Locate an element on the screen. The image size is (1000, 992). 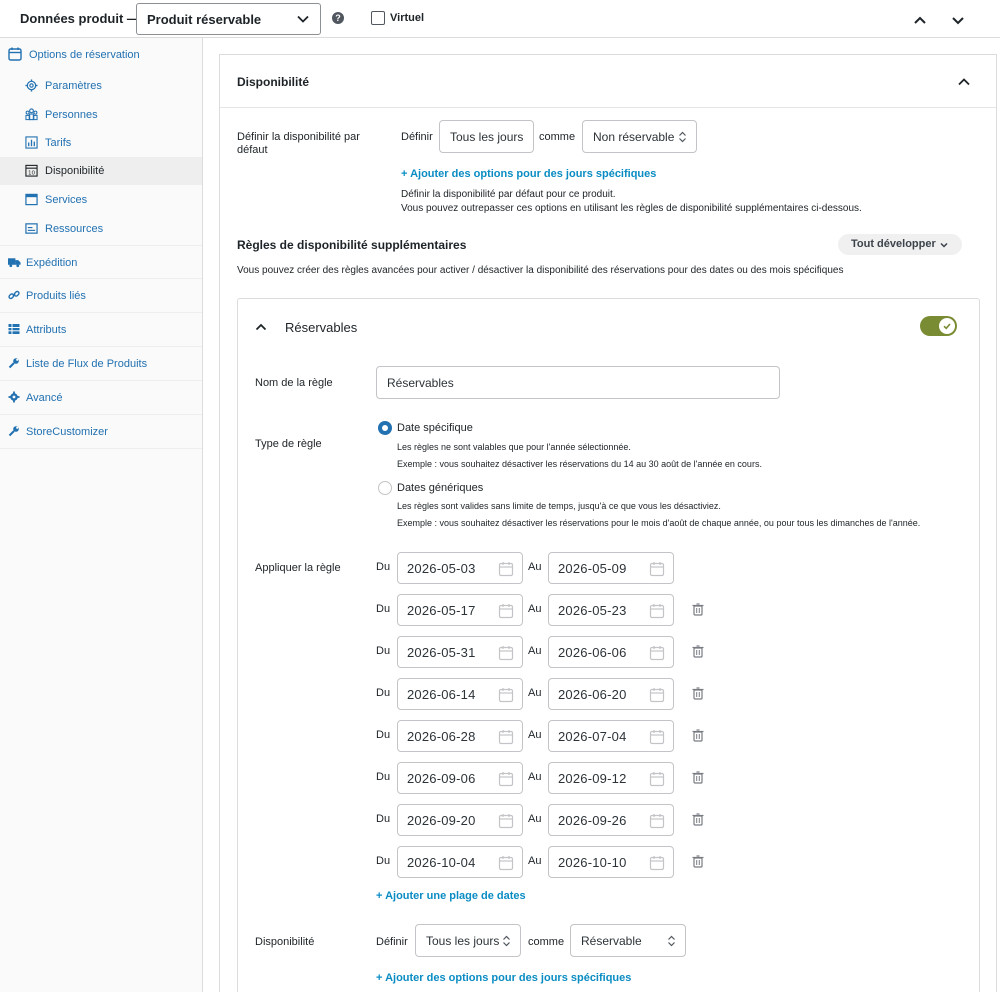
rule-define-label: Définir is located at coordinates (392, 942).